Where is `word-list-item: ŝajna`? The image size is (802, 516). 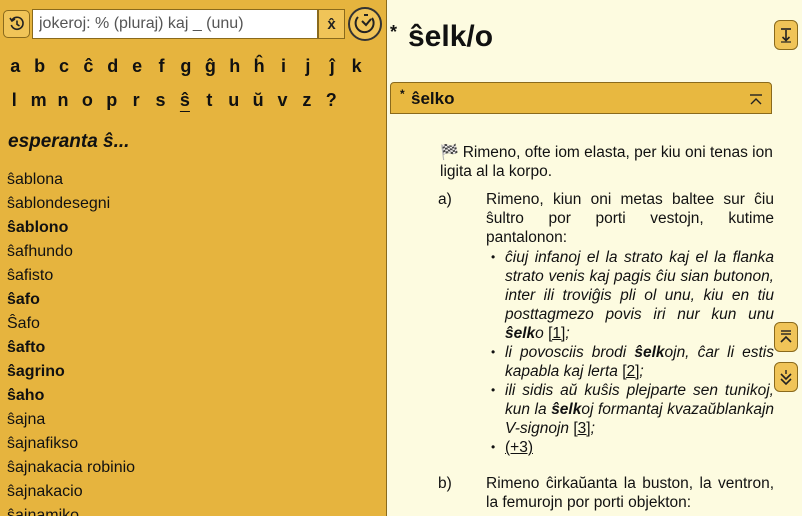 word-list-item: ŝajna is located at coordinates (71, 420).